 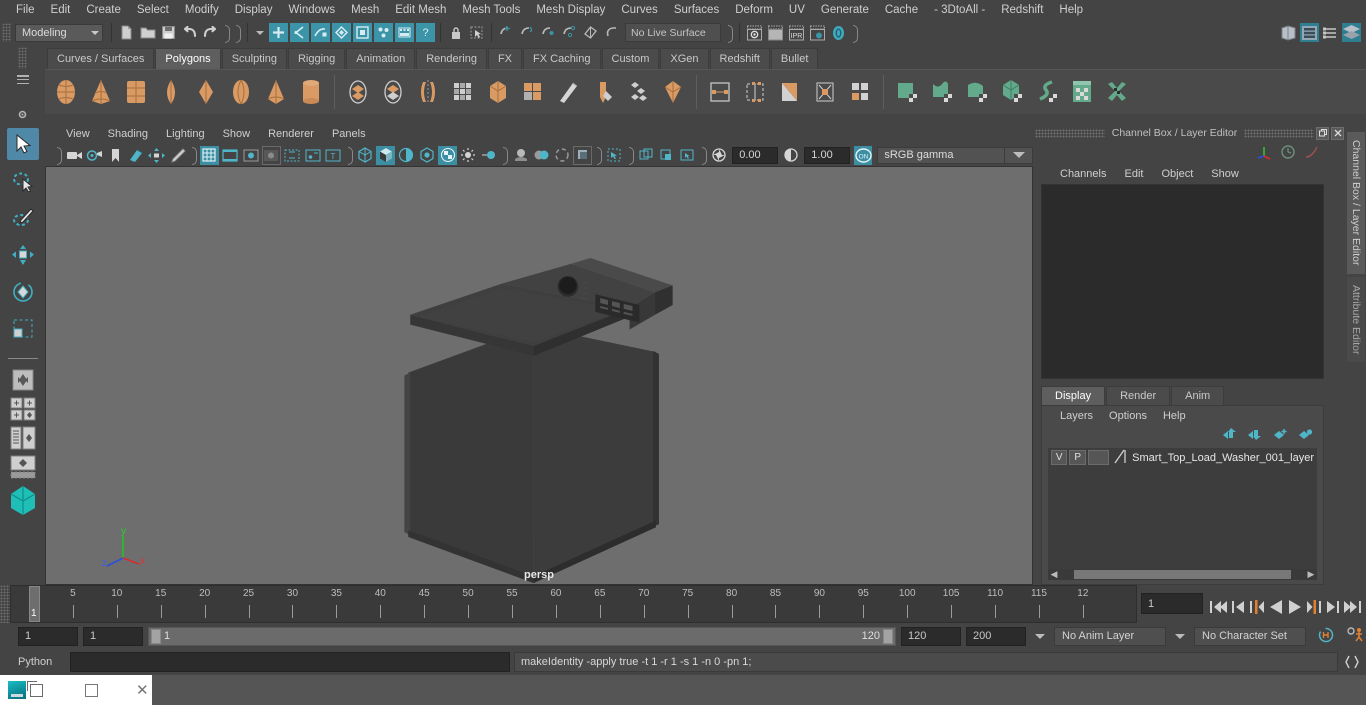 What do you see at coordinates (1182, 508) in the screenshot?
I see `layer-list: V P Smart_Top_Load_Washer_001_layer` at bounding box center [1182, 508].